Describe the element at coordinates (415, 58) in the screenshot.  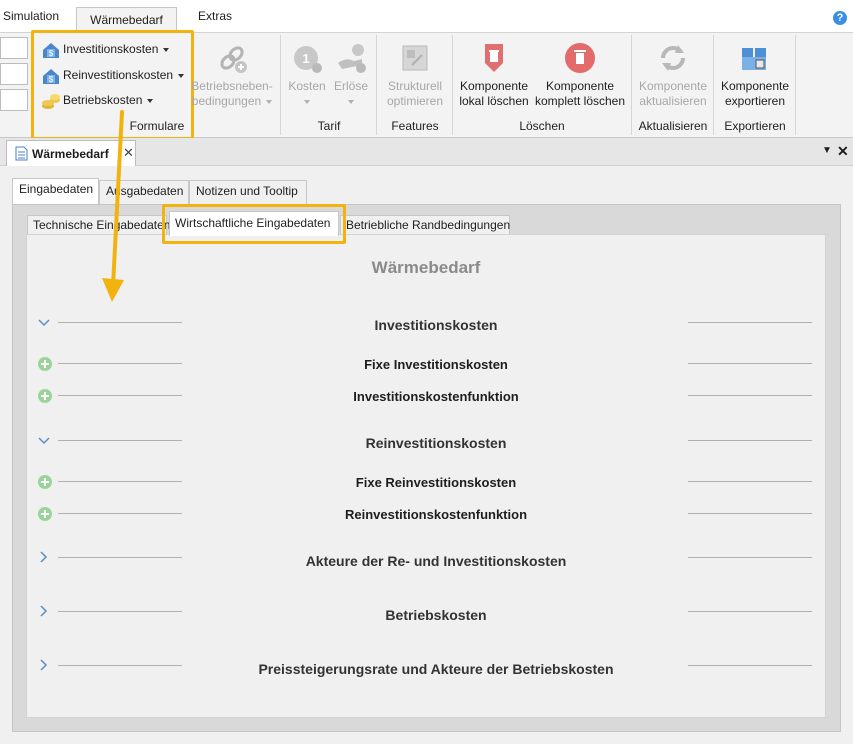
I see `structure-optimize-icon` at that location.